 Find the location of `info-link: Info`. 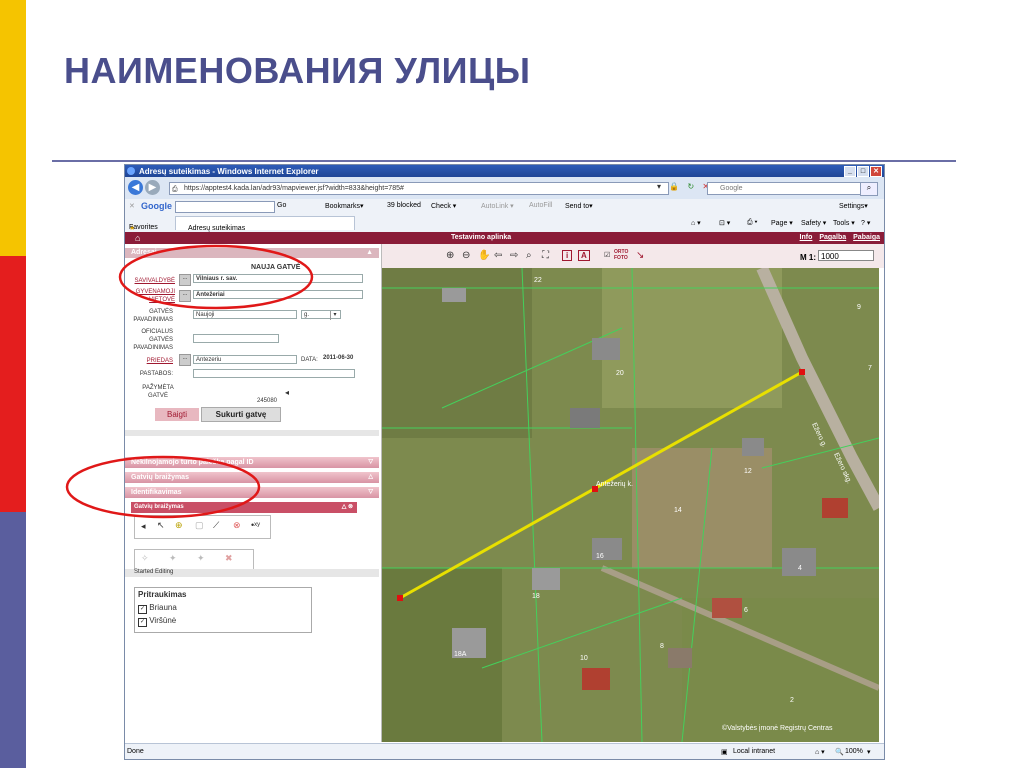

info-link: Info is located at coordinates (806, 237).